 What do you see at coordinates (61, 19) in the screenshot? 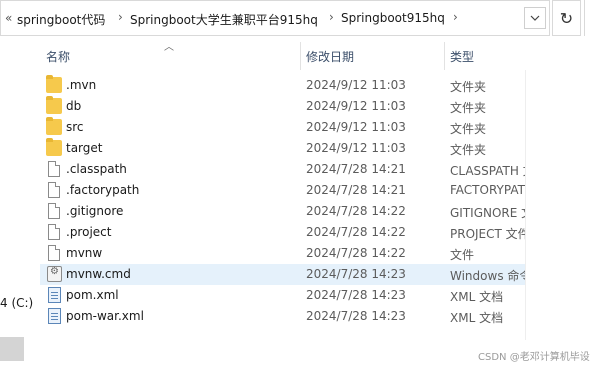
I see `breadcrumb-item-springboot-code: springboot代码` at bounding box center [61, 19].